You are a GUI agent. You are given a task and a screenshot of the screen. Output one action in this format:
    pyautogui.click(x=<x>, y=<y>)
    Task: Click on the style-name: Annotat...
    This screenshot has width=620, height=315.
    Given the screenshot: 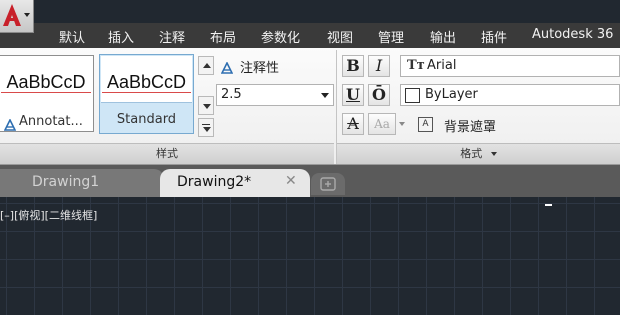 What is the action you would take?
    pyautogui.click(x=51, y=121)
    